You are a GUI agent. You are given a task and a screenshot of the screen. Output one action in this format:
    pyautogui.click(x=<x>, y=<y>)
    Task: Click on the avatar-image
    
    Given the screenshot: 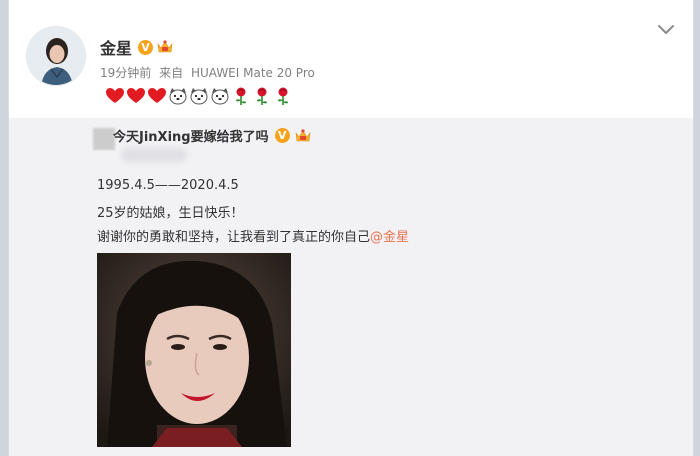 What is the action you would take?
    pyautogui.click(x=56, y=56)
    